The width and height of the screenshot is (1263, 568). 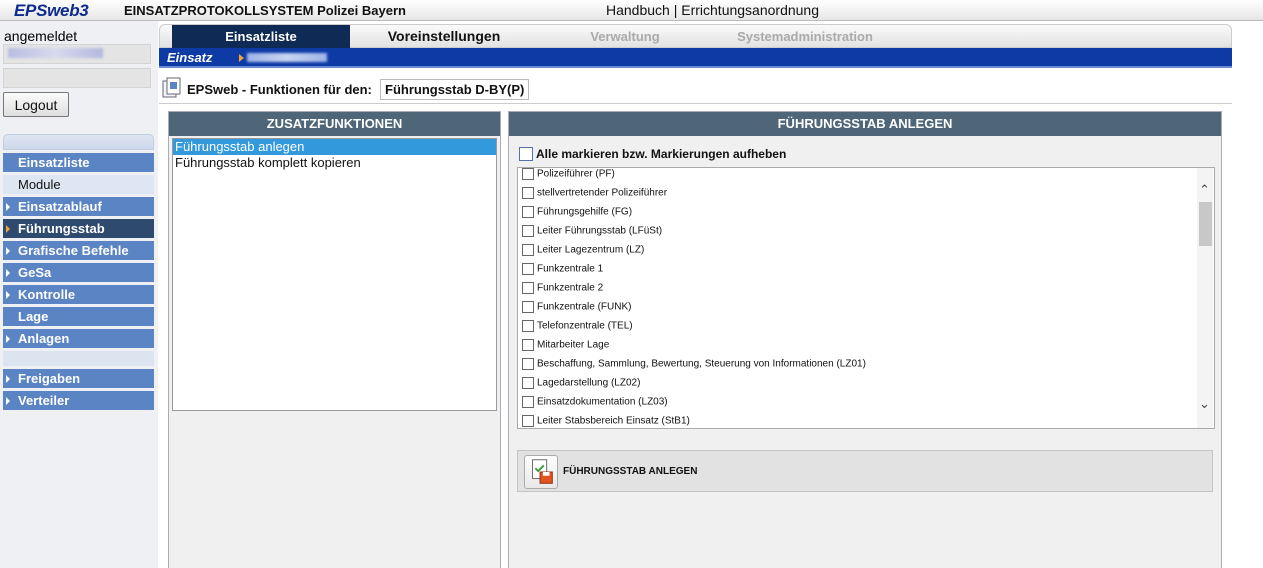 What do you see at coordinates (865, 471) in the screenshot?
I see `action-bar: FÜHRUNGSSTAB ANLEGEN` at bounding box center [865, 471].